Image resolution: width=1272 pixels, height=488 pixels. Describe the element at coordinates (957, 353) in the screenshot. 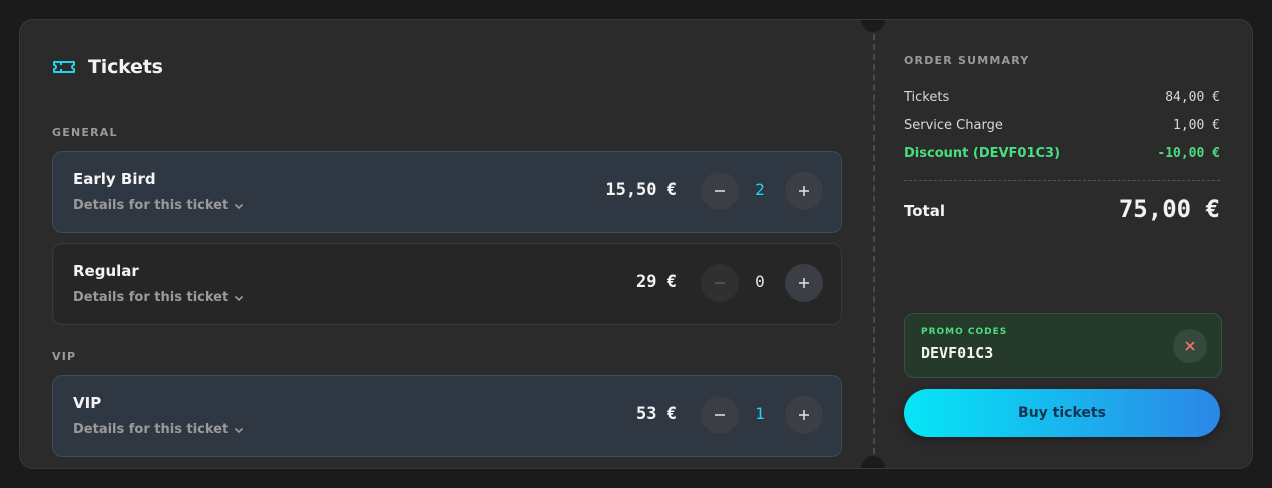

I see `applied-promo-code: DEVF01C3` at that location.